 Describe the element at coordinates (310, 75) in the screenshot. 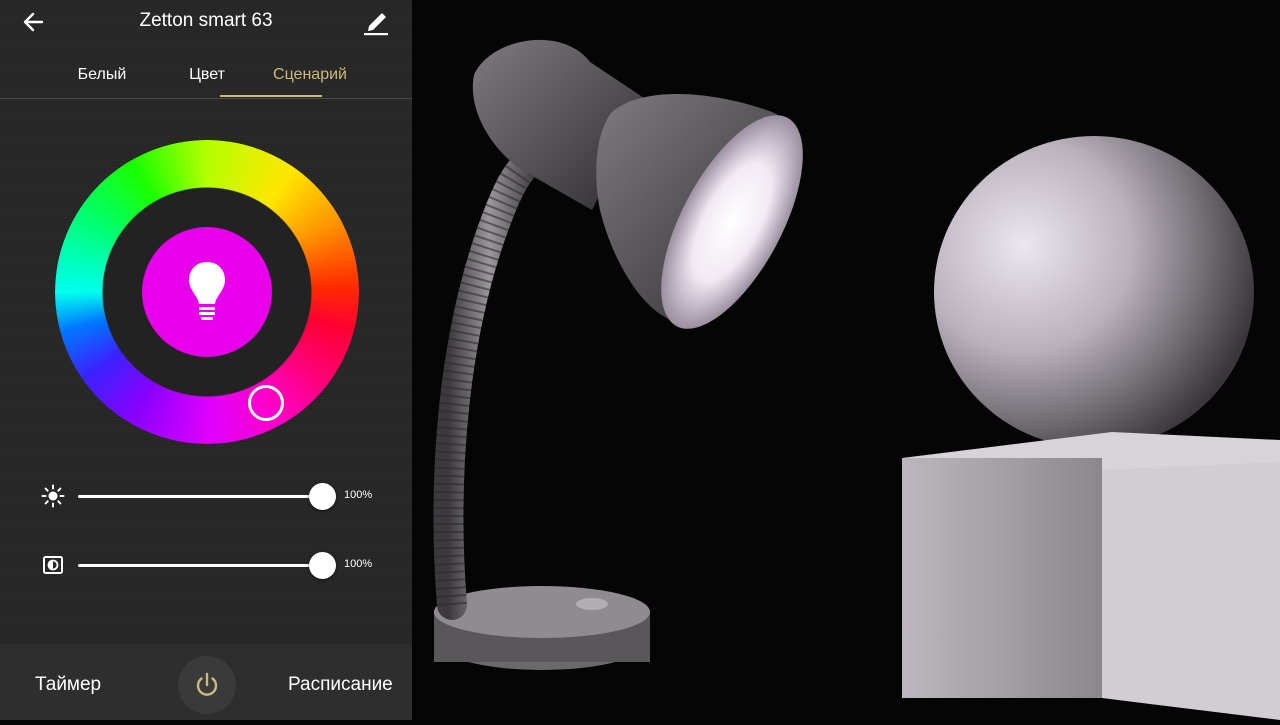

I see `tab-scenario: Сценарий` at that location.